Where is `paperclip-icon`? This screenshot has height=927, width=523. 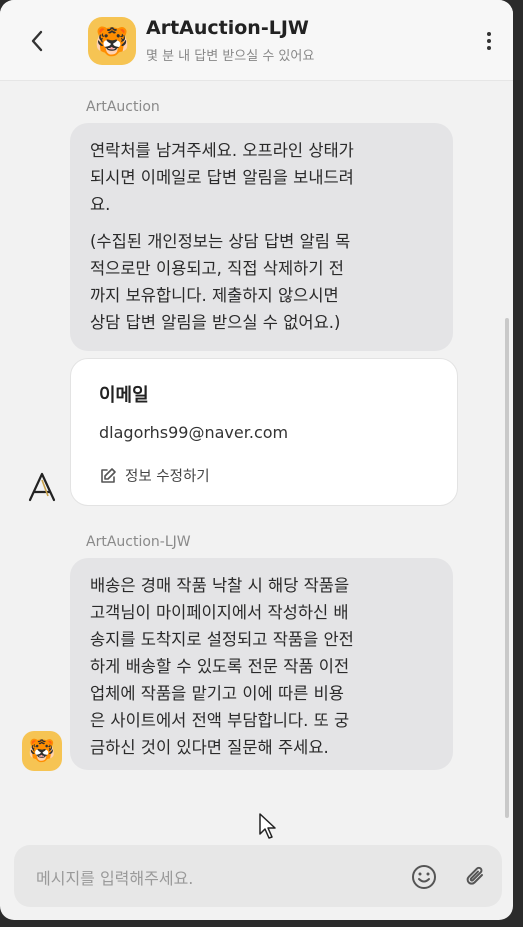 paperclip-icon is located at coordinates (476, 877).